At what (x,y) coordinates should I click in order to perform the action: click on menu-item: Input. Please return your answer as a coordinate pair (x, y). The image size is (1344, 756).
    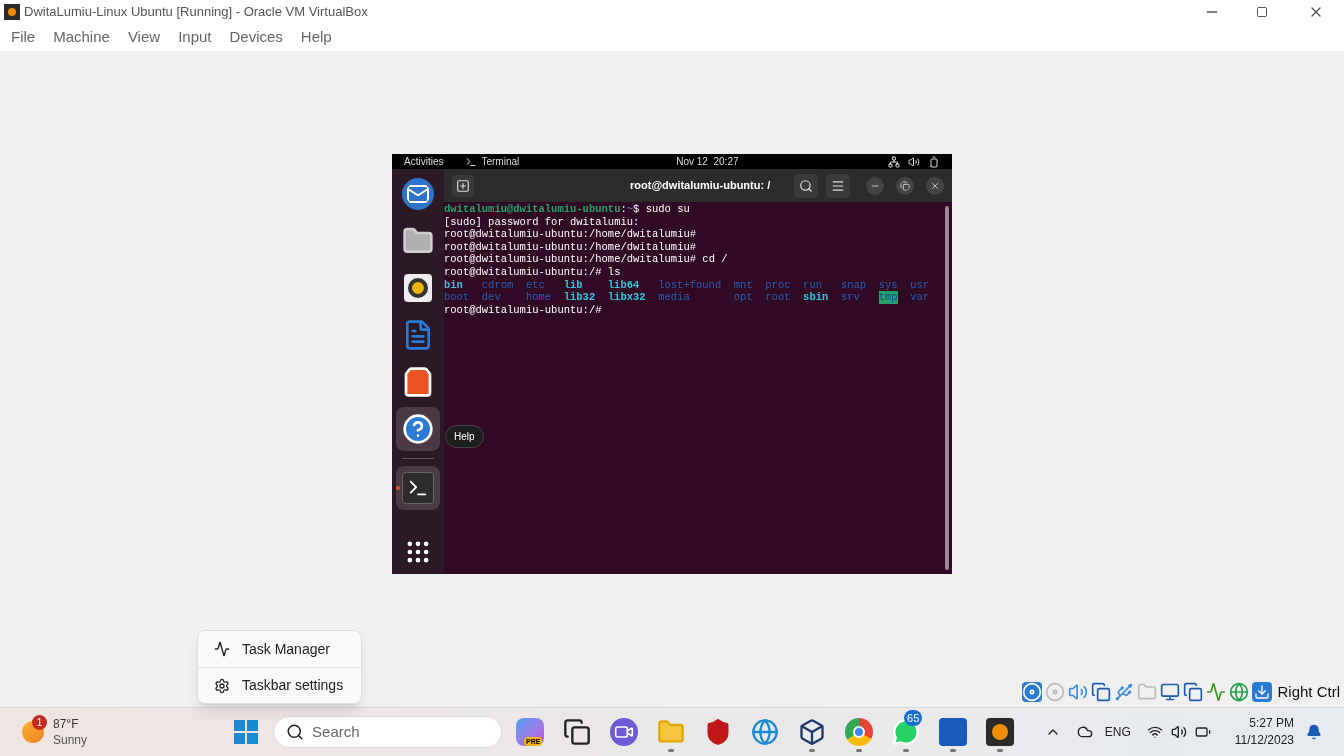
    Looking at the image, I should click on (195, 37).